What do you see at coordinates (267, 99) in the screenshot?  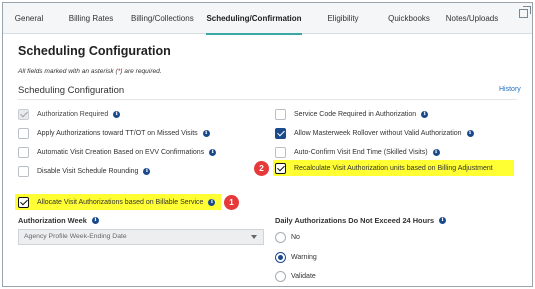 I see `section-divider` at bounding box center [267, 99].